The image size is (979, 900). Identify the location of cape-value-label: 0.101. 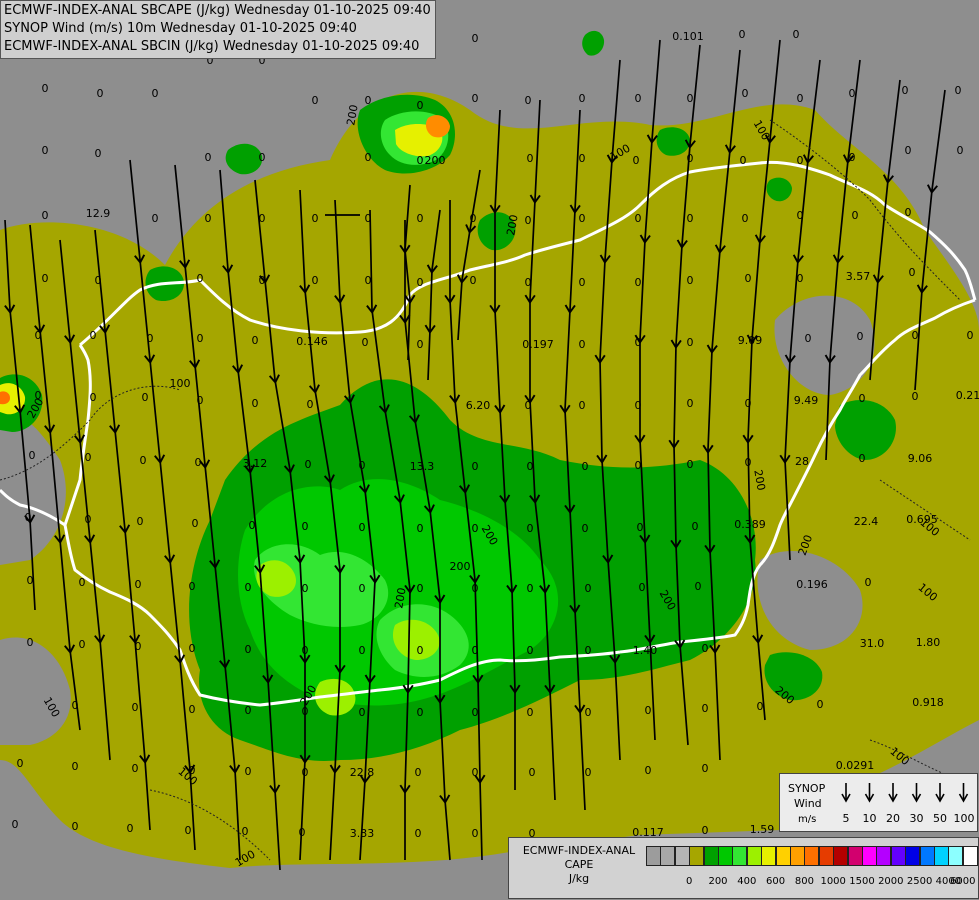
(688, 36).